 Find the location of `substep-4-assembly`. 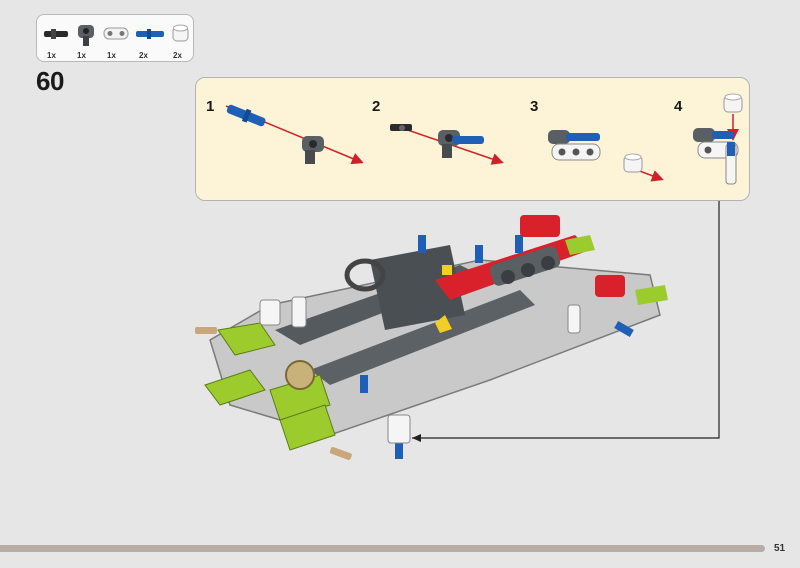

substep-4-assembly is located at coordinates (718, 139).